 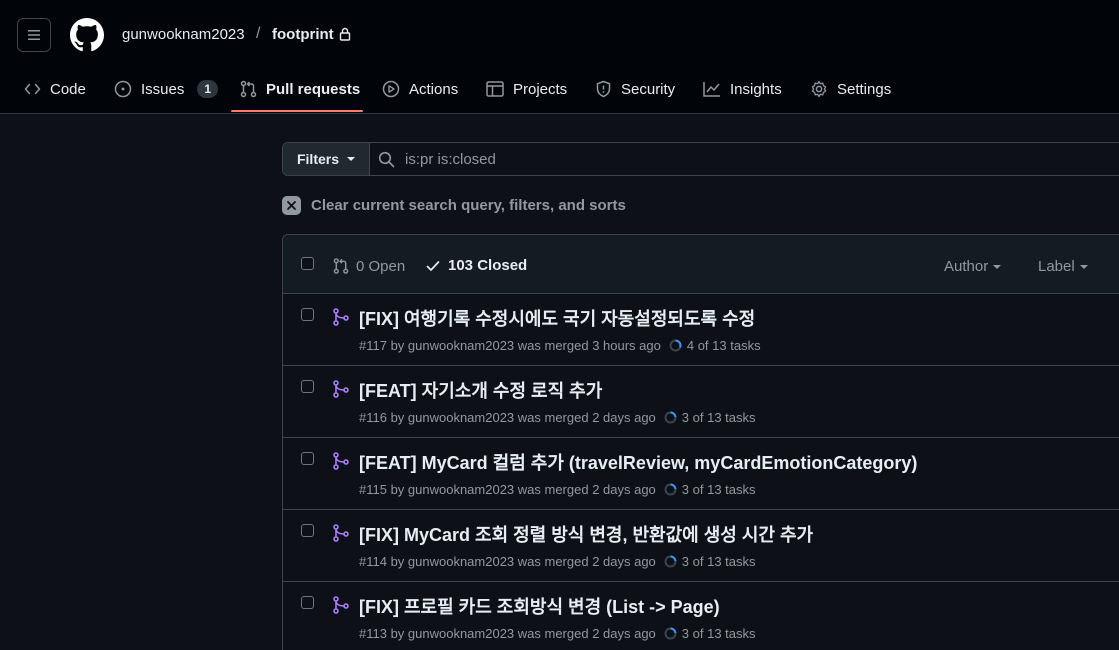 I want to click on tab-settings: Settings, so click(x=850, y=89).